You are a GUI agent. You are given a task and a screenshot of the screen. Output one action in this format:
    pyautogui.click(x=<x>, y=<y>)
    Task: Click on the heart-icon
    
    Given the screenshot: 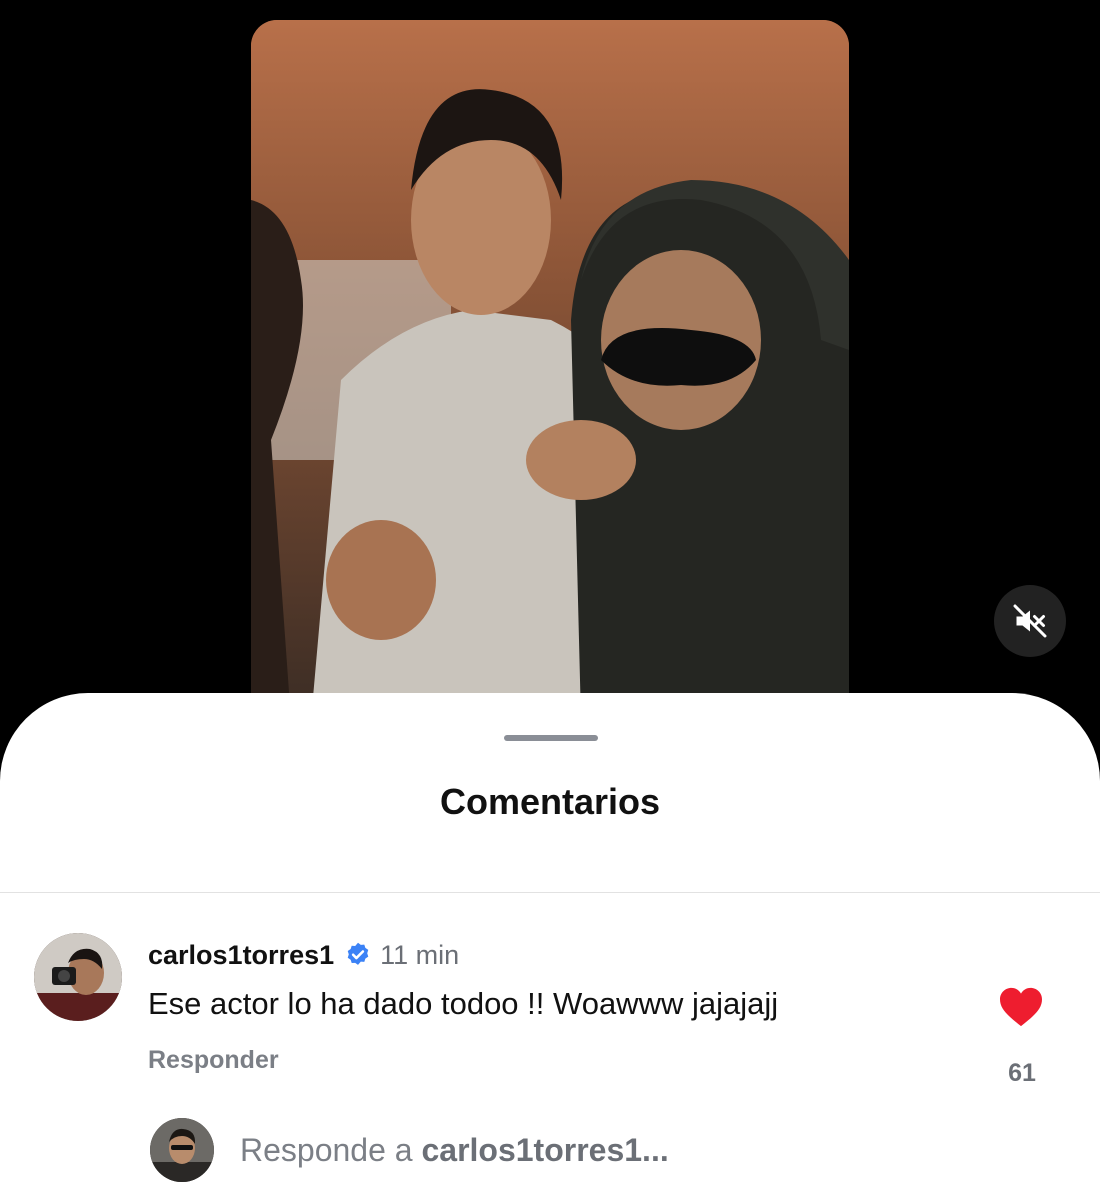 What is the action you would take?
    pyautogui.click(x=1021, y=1007)
    